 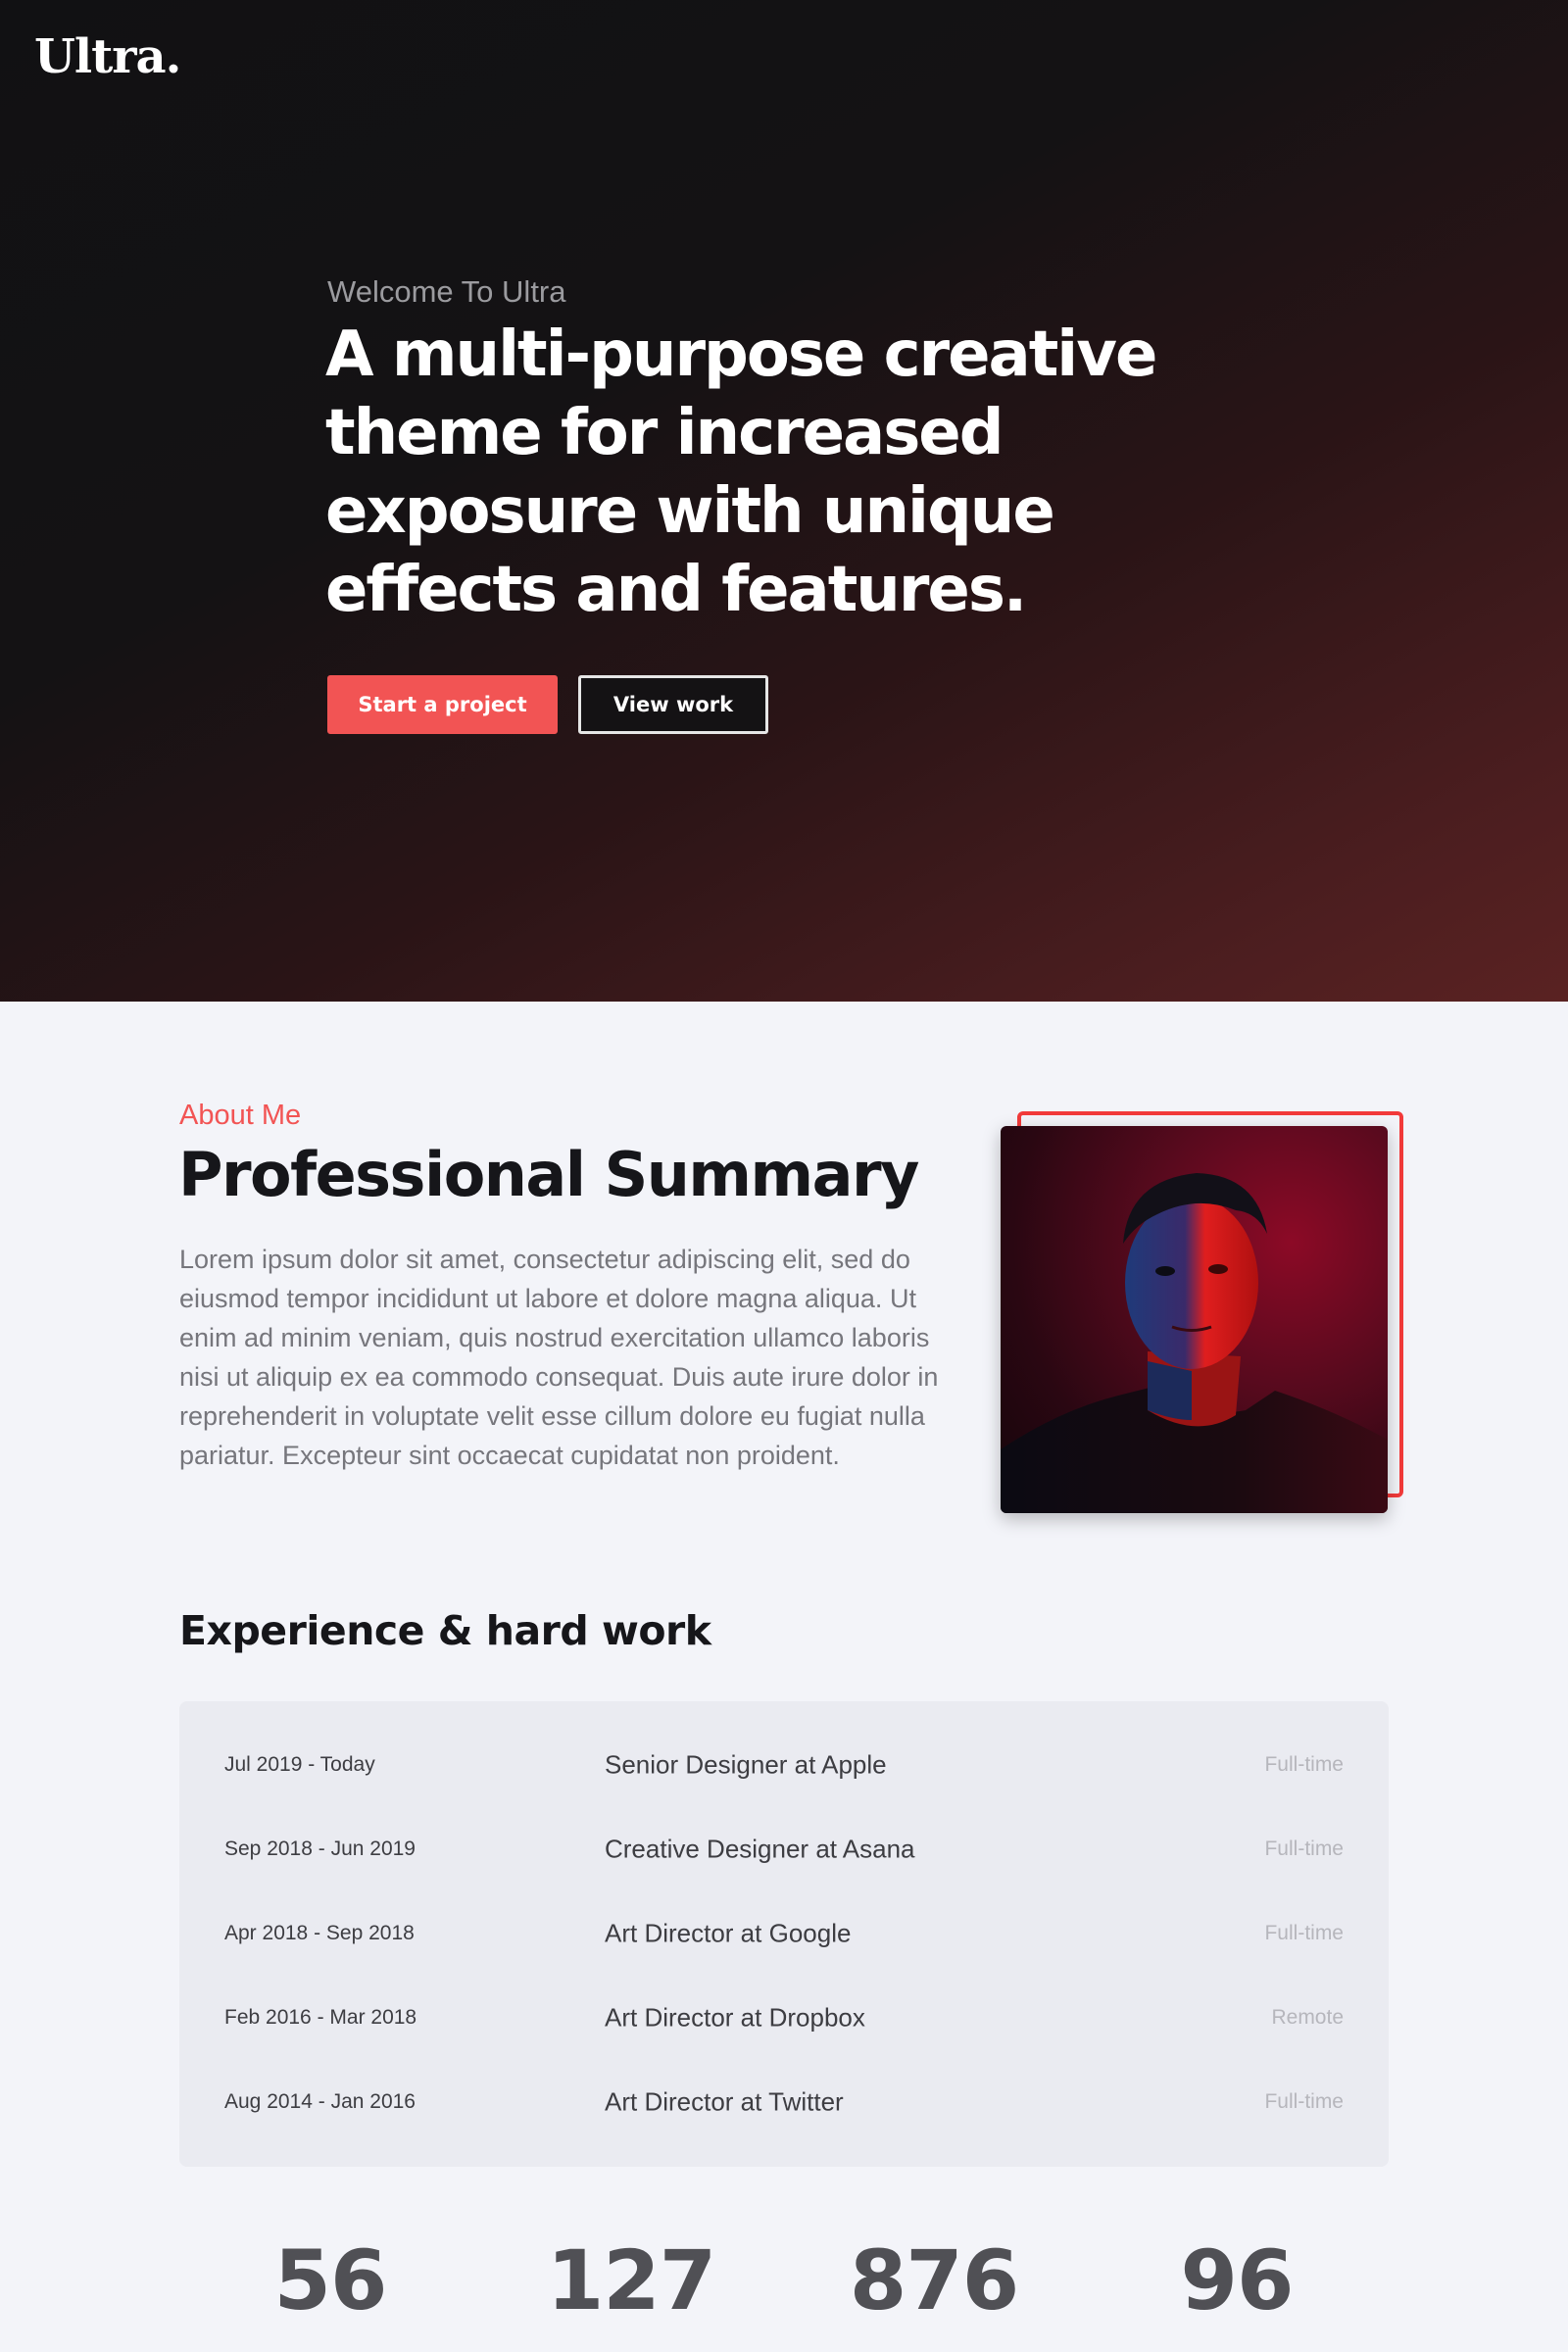 I want to click on about-title: Professional Summary, so click(x=548, y=1174).